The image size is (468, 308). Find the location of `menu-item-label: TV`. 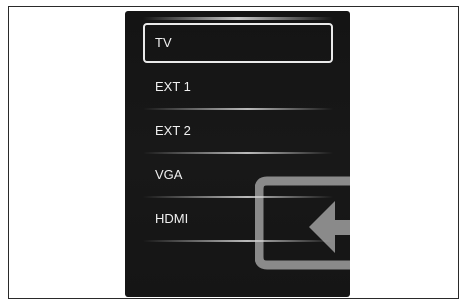

menu-item-label: TV is located at coordinates (163, 42).